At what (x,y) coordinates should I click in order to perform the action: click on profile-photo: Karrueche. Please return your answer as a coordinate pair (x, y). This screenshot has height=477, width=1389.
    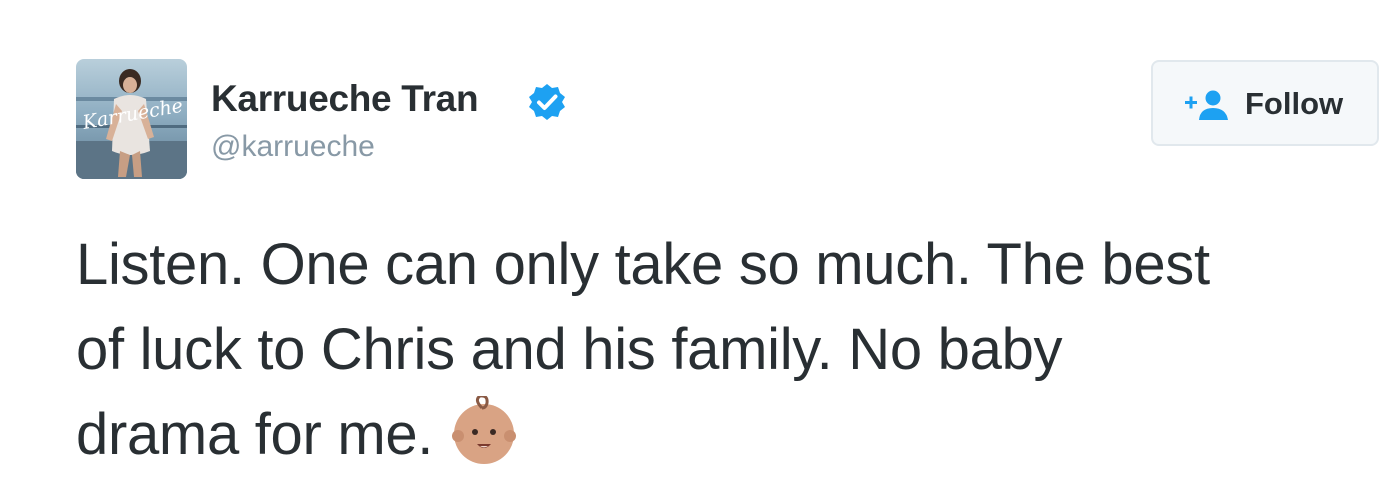
    Looking at the image, I should click on (131, 119).